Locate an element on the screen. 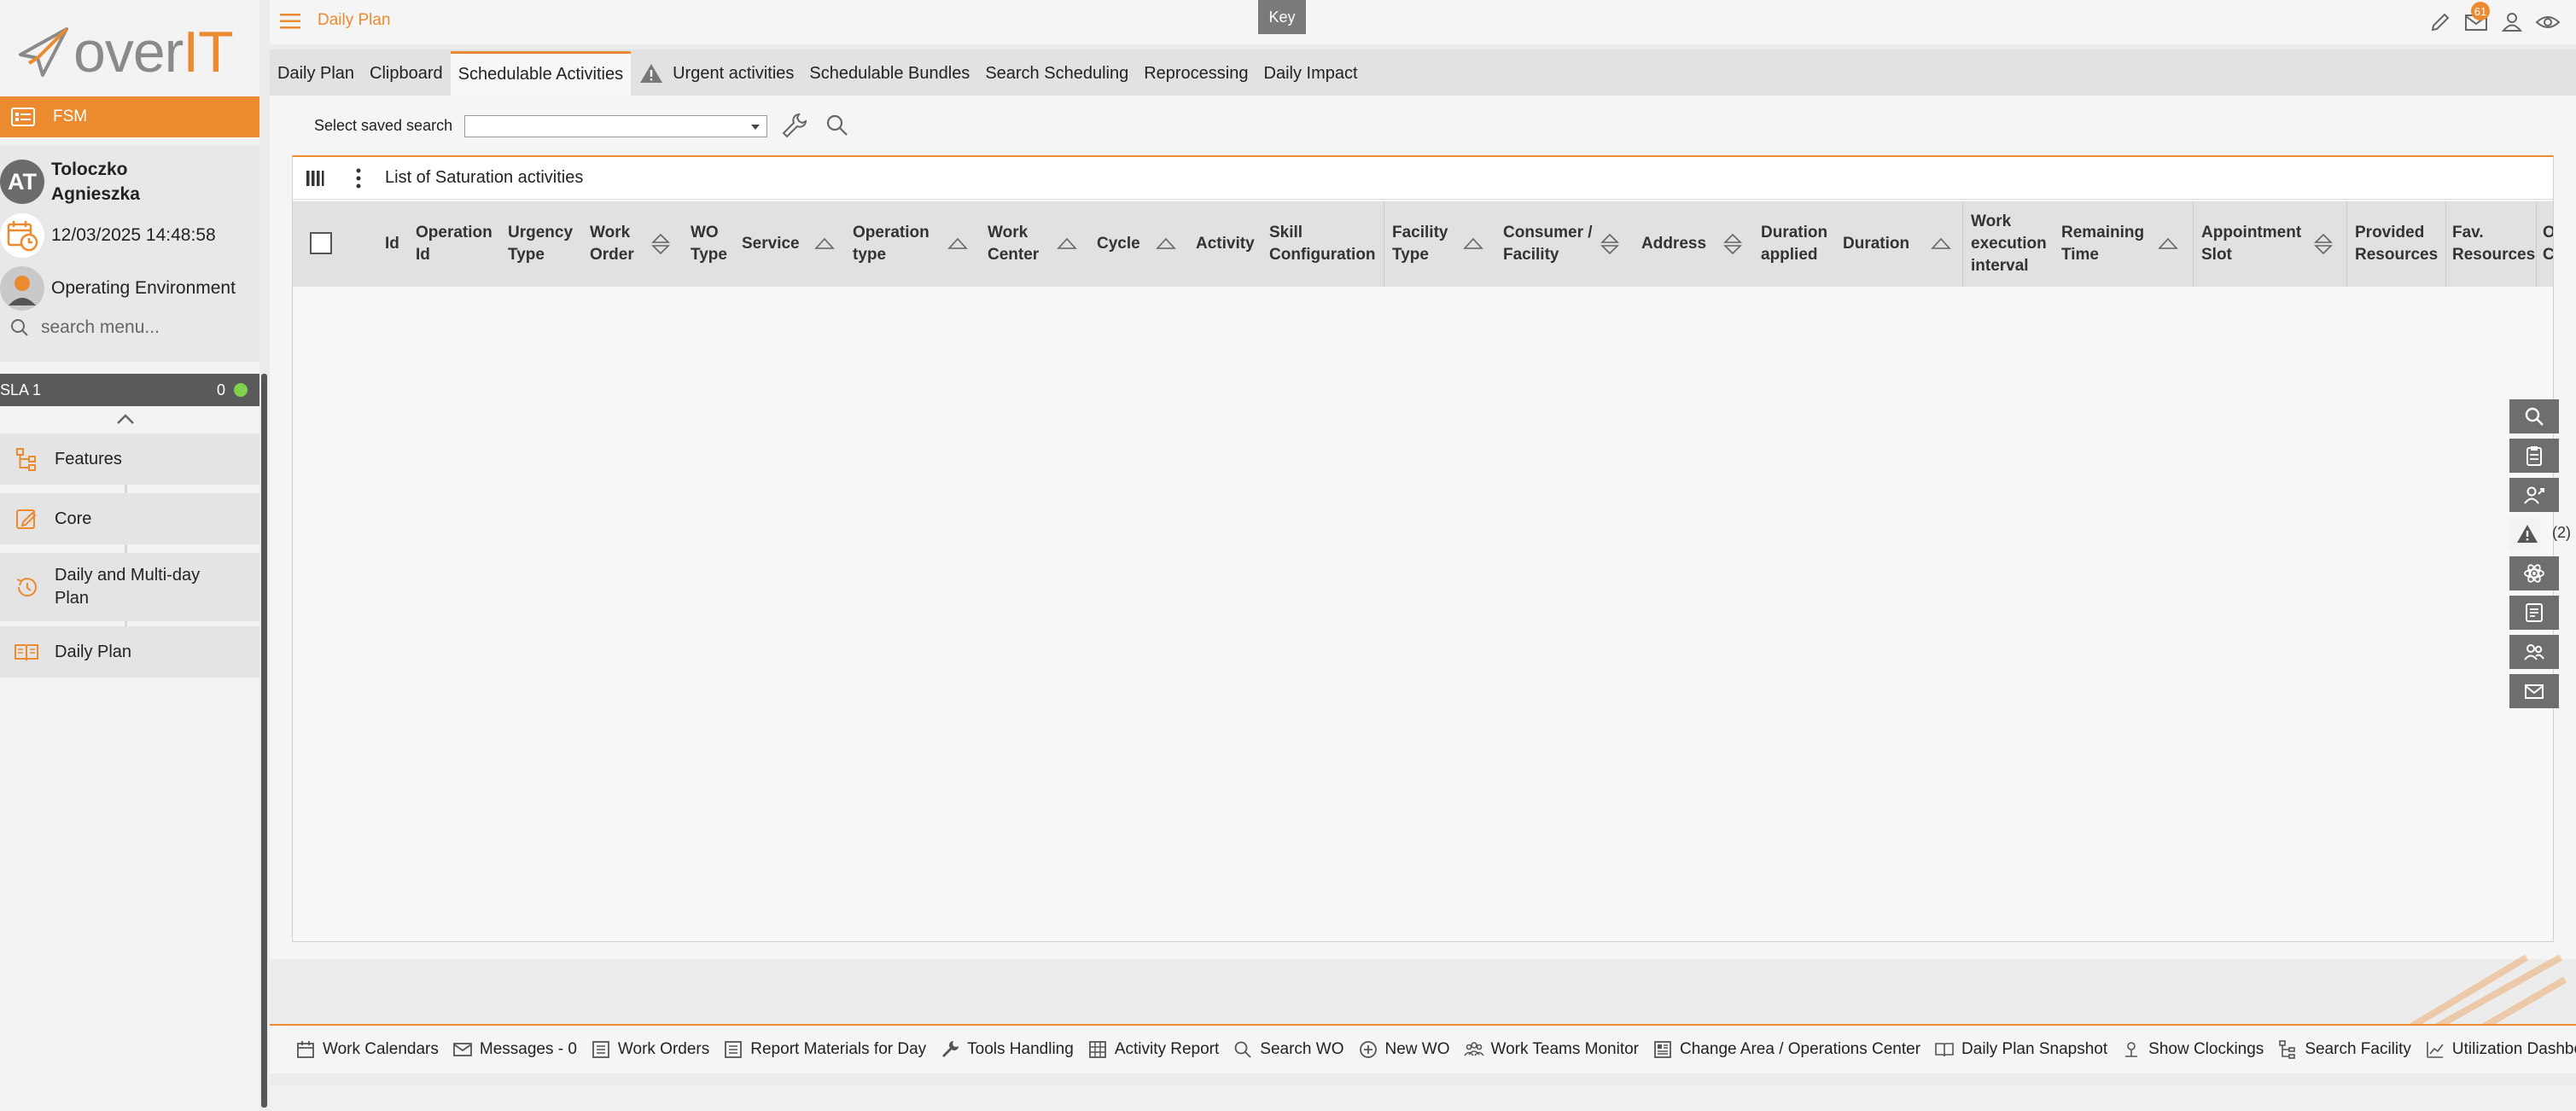  column-header-appointment-slot: Appointment Slot is located at coordinates (2256, 244).